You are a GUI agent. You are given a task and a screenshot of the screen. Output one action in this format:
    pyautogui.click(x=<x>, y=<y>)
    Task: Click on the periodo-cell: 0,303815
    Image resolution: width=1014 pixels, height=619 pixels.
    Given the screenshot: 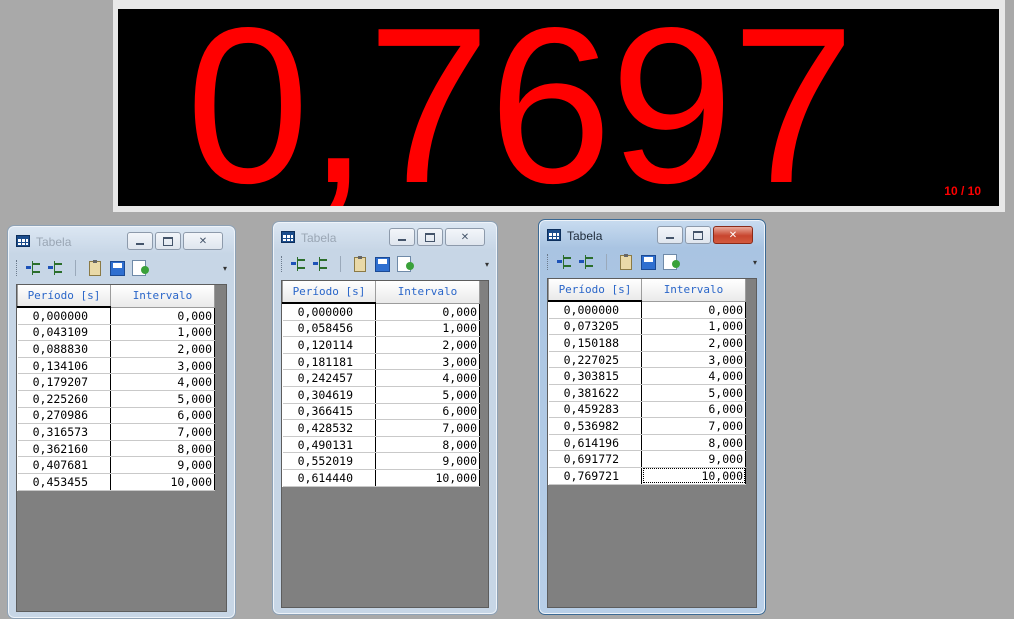 What is the action you would take?
    pyautogui.click(x=595, y=376)
    